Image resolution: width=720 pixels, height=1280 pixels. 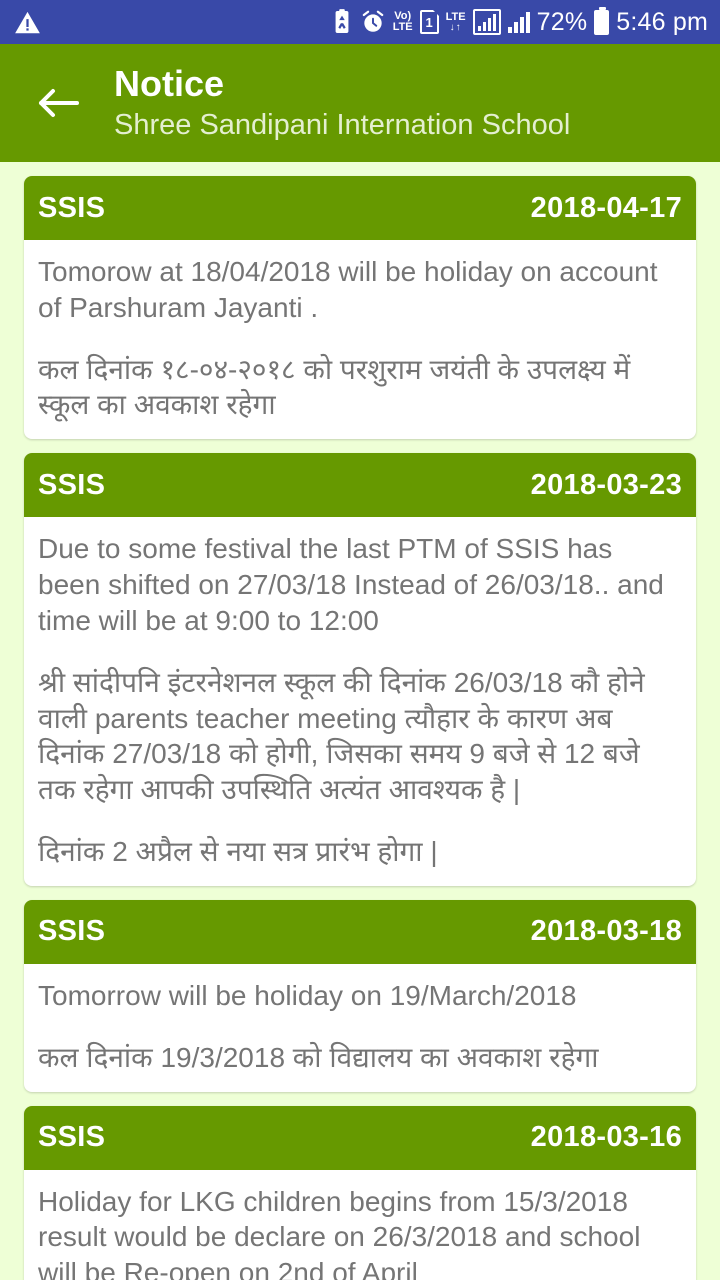 What do you see at coordinates (606, 484) in the screenshot?
I see `notice-date-label: 2018-03-23` at bounding box center [606, 484].